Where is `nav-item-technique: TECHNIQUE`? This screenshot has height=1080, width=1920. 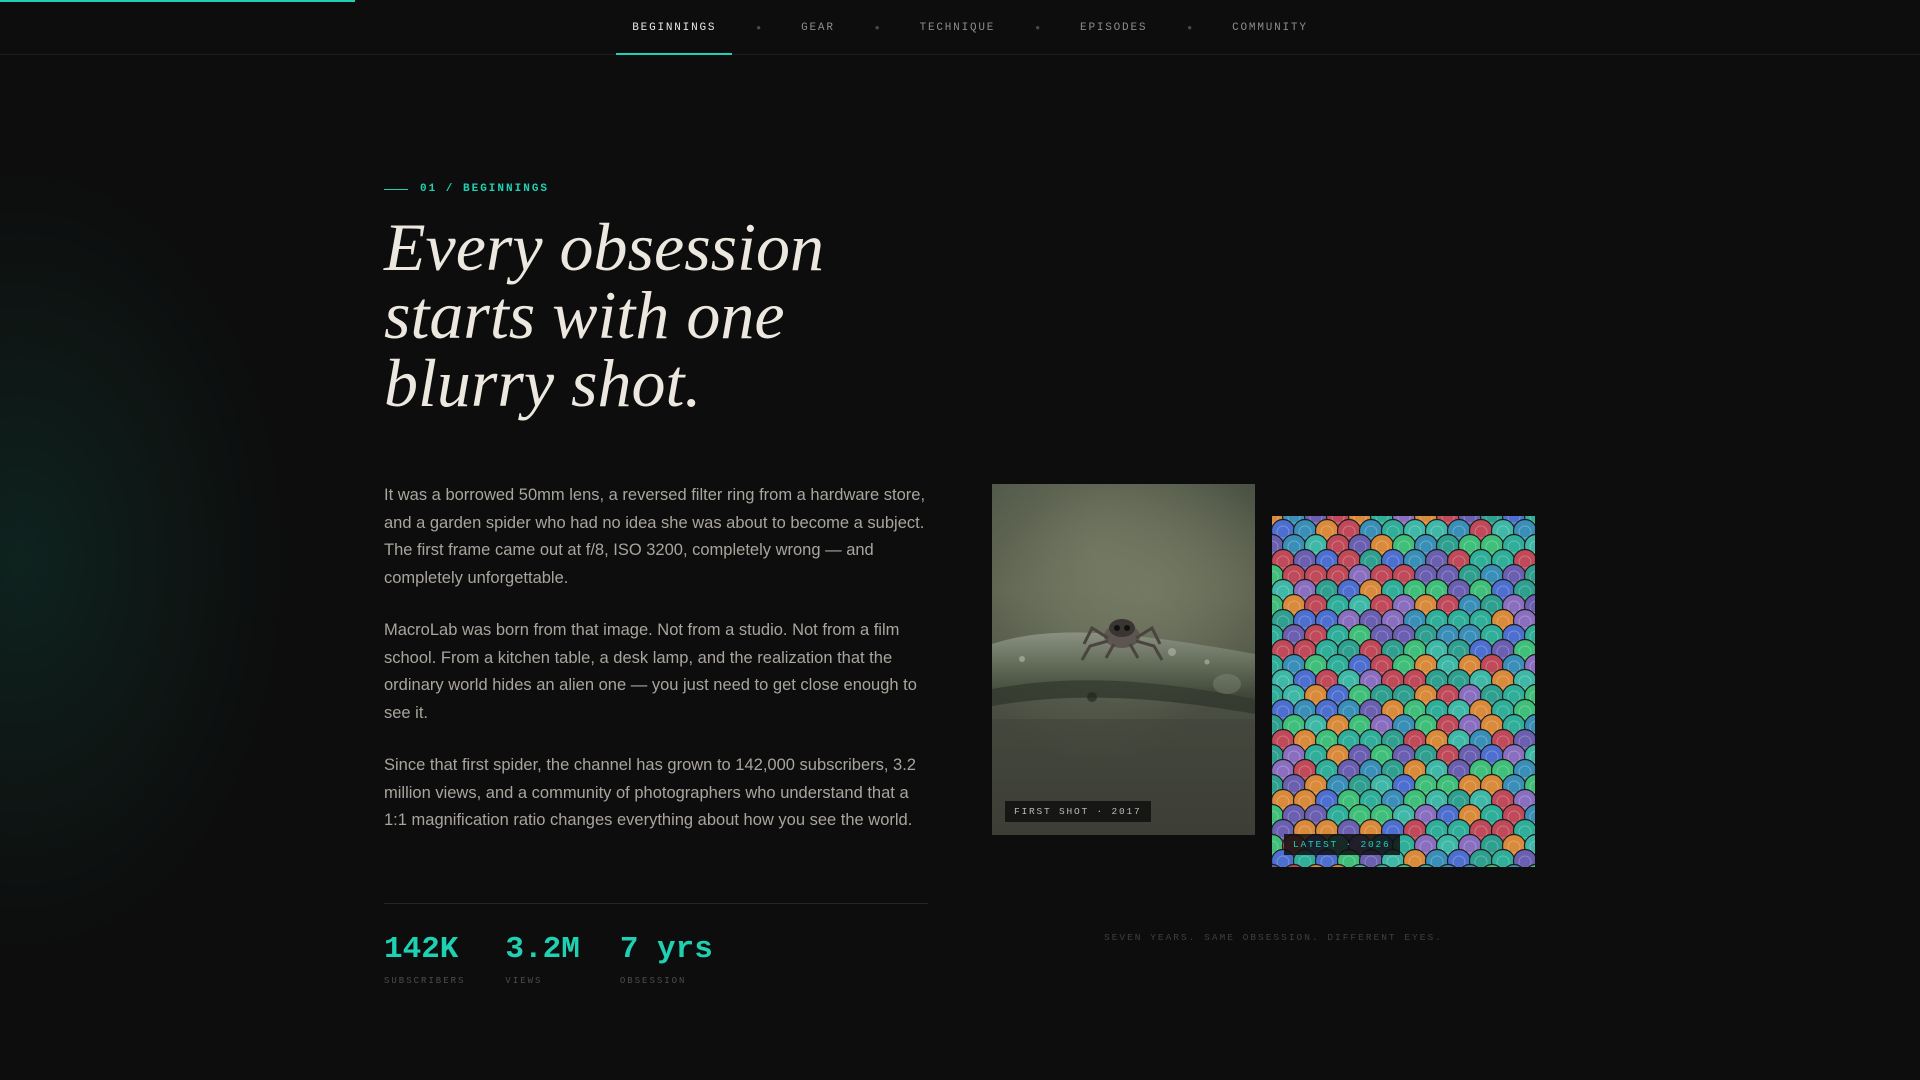 nav-item-technique: TECHNIQUE is located at coordinates (958, 27).